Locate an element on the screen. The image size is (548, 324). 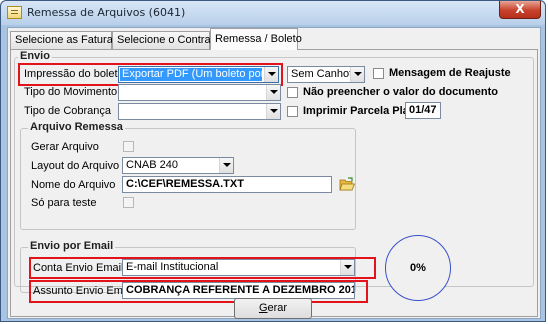
canhoto-select: Sem Canhoto is located at coordinates (326, 74).